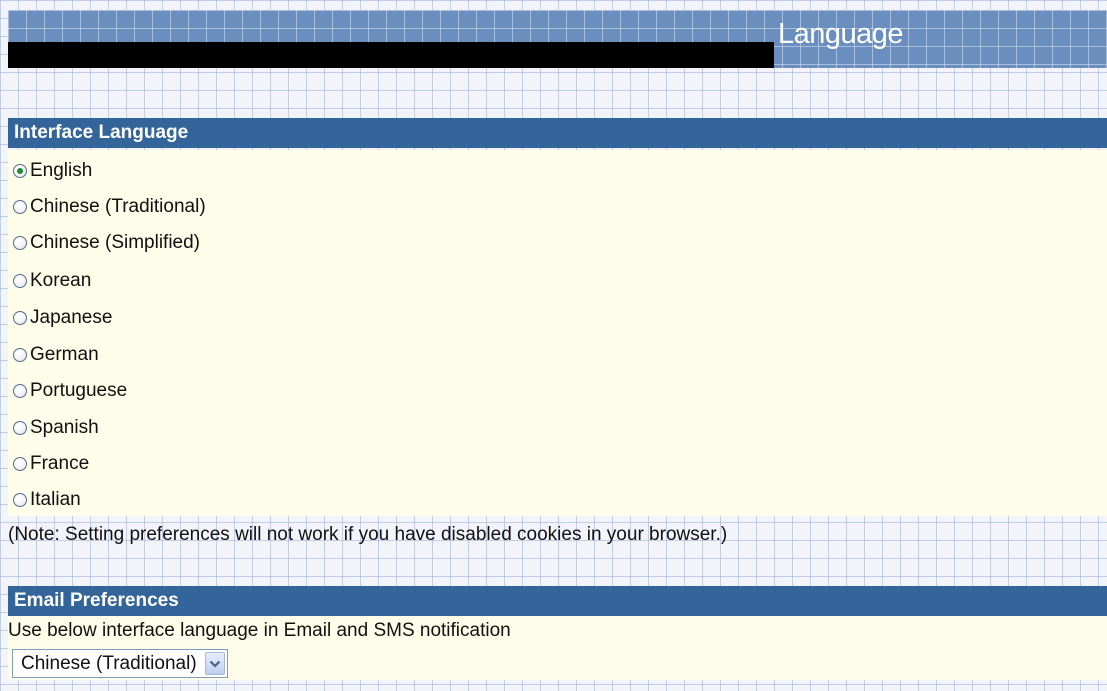  I want to click on radio-option-spanish: Spanish, so click(55, 428).